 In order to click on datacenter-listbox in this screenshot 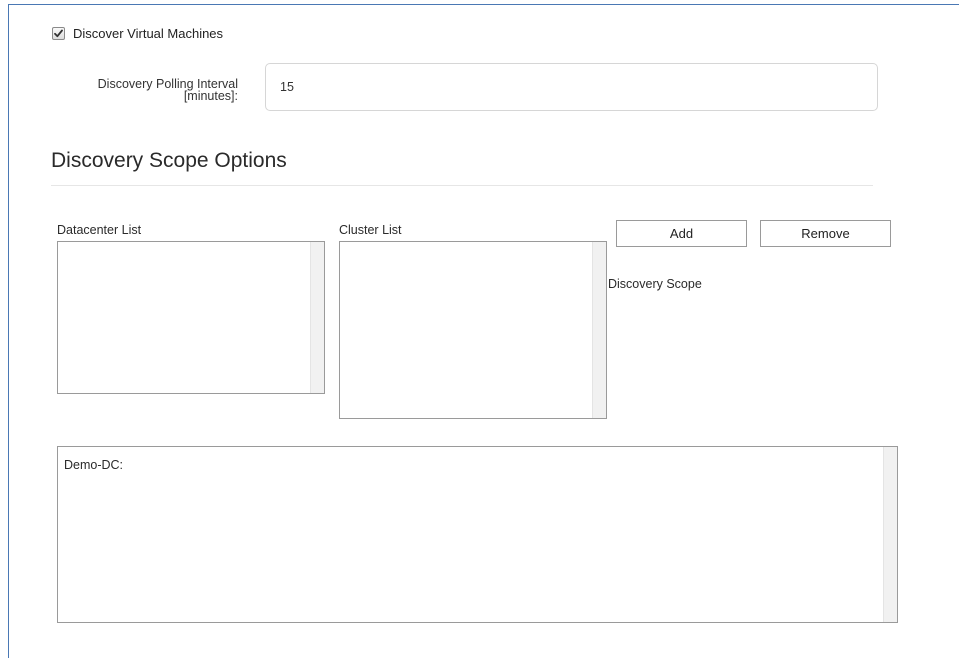, I will do `click(191, 317)`.